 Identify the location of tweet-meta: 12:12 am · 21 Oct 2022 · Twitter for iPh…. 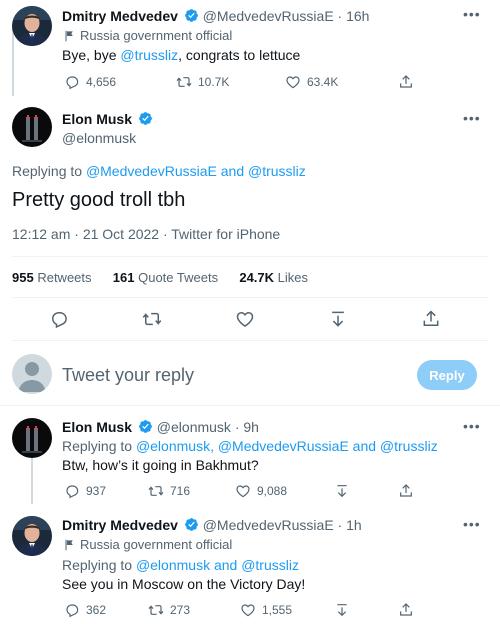
(146, 234).